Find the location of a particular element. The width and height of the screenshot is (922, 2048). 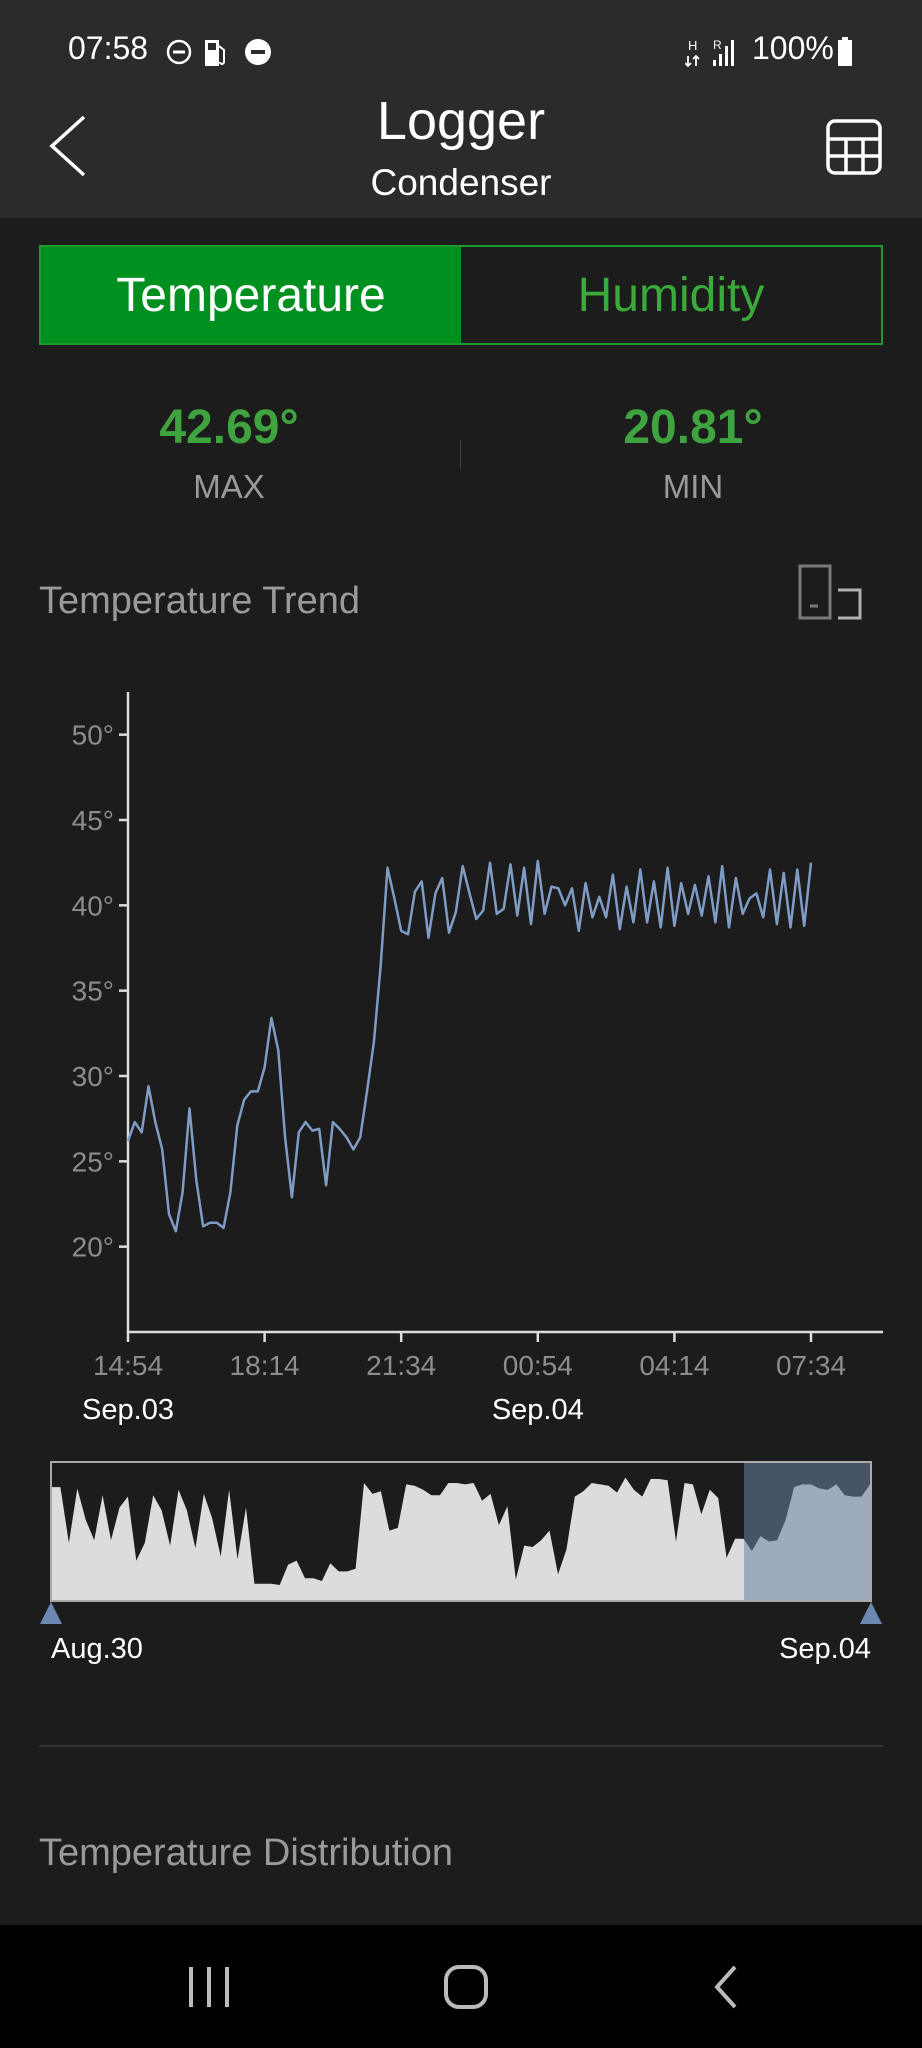

system-nav-bar is located at coordinates (461, 1986).